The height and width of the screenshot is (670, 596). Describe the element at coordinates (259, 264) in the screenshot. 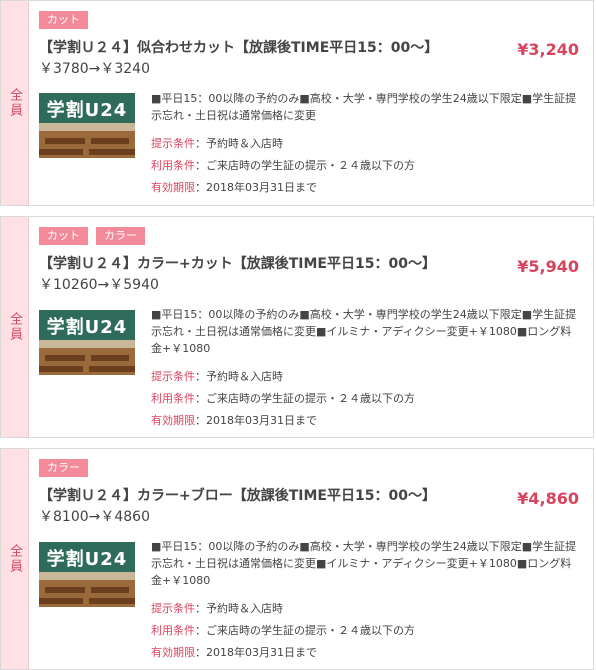

I see `coupon-title: 【学割Ｕ２４】カラー+カット【放課後TIME平日15：00～】` at that location.